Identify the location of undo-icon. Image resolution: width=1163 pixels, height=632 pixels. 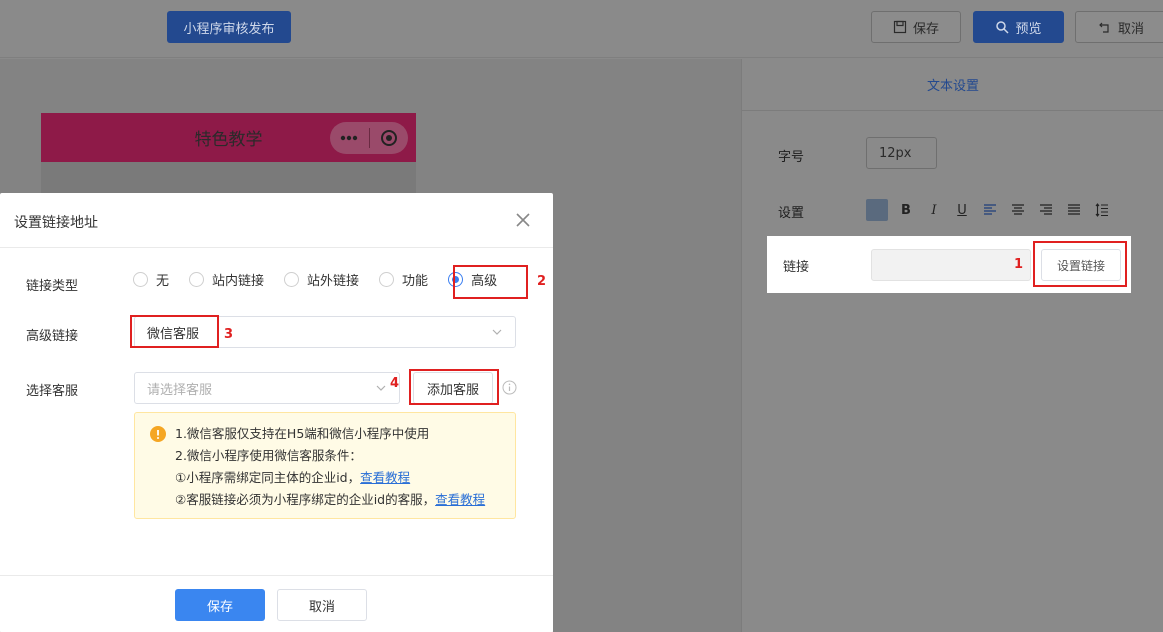
(1104, 27).